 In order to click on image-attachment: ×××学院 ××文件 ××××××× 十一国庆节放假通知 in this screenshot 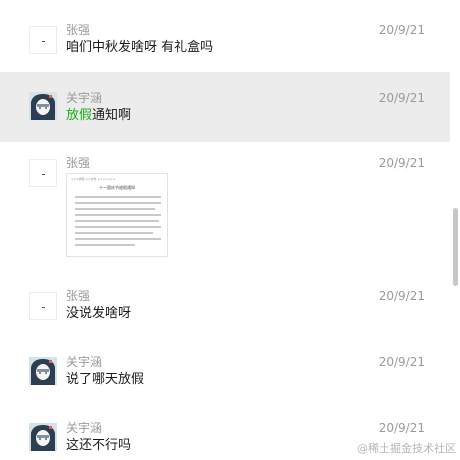, I will do `click(117, 215)`.